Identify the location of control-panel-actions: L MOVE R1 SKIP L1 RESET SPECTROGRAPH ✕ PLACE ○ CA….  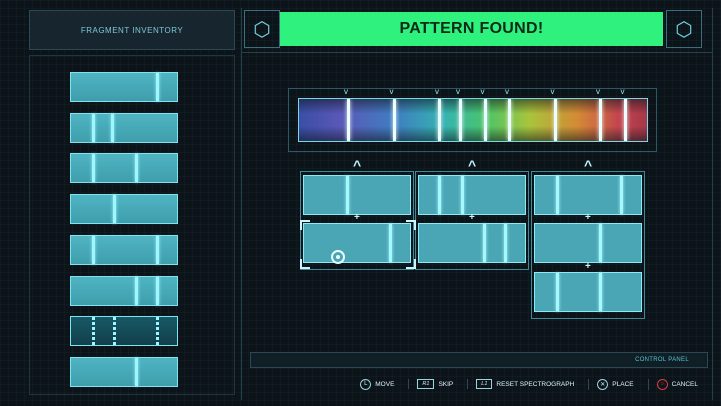
(479, 384).